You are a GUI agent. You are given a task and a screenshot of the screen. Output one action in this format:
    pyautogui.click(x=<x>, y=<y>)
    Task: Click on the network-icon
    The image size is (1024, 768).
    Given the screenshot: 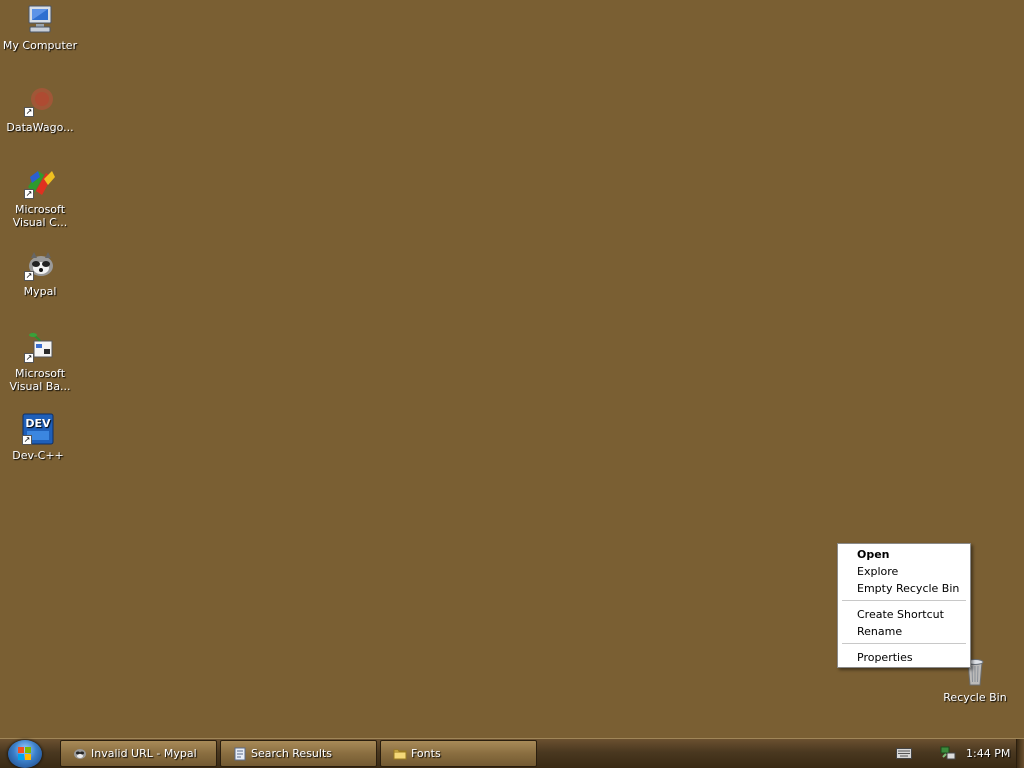 What is the action you would take?
    pyautogui.click(x=948, y=753)
    